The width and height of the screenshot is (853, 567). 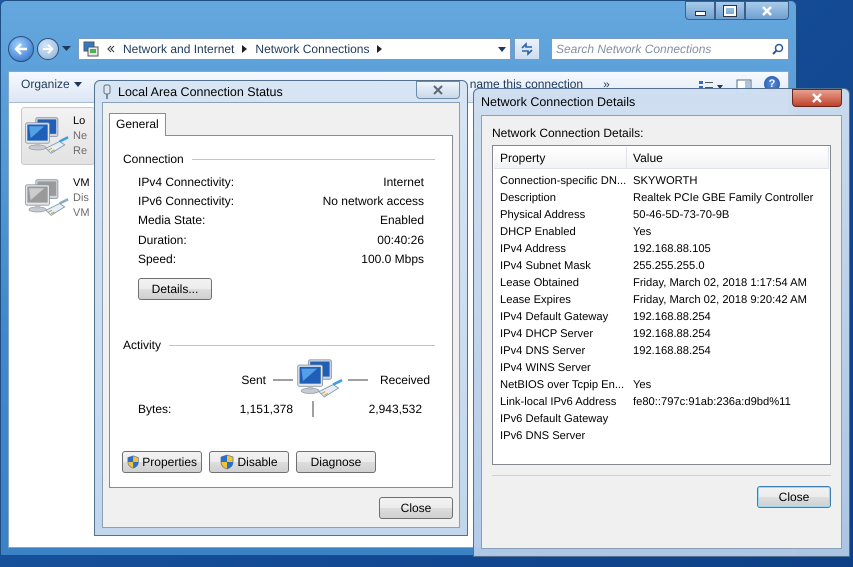 I want to click on bytes-label: Bytes:, so click(x=155, y=409).